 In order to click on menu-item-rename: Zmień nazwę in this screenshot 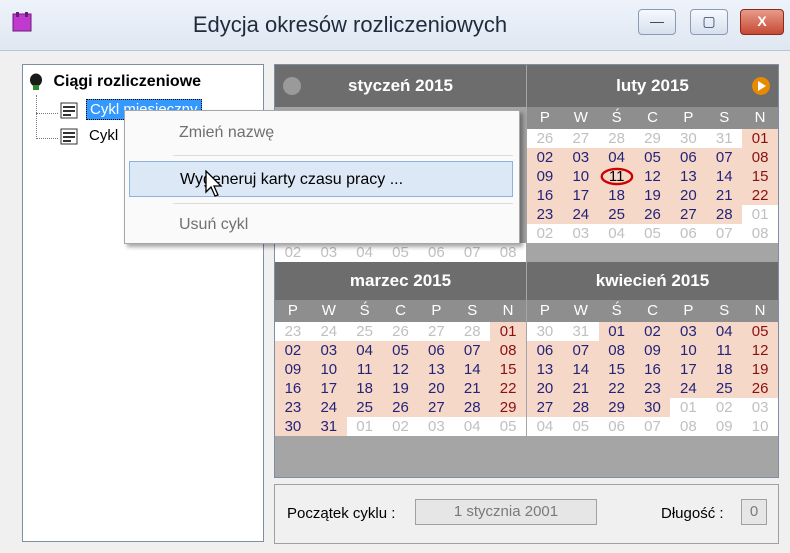, I will do `click(321, 133)`.